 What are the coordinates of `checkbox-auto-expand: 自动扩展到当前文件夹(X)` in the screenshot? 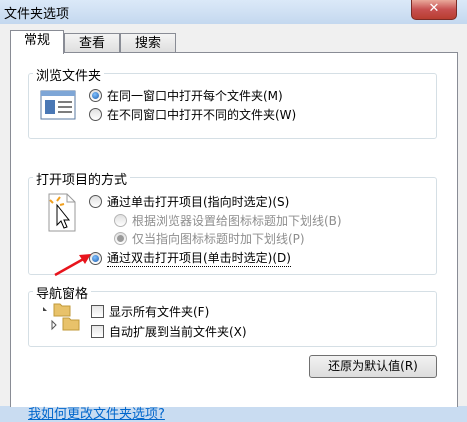 It's located at (169, 331).